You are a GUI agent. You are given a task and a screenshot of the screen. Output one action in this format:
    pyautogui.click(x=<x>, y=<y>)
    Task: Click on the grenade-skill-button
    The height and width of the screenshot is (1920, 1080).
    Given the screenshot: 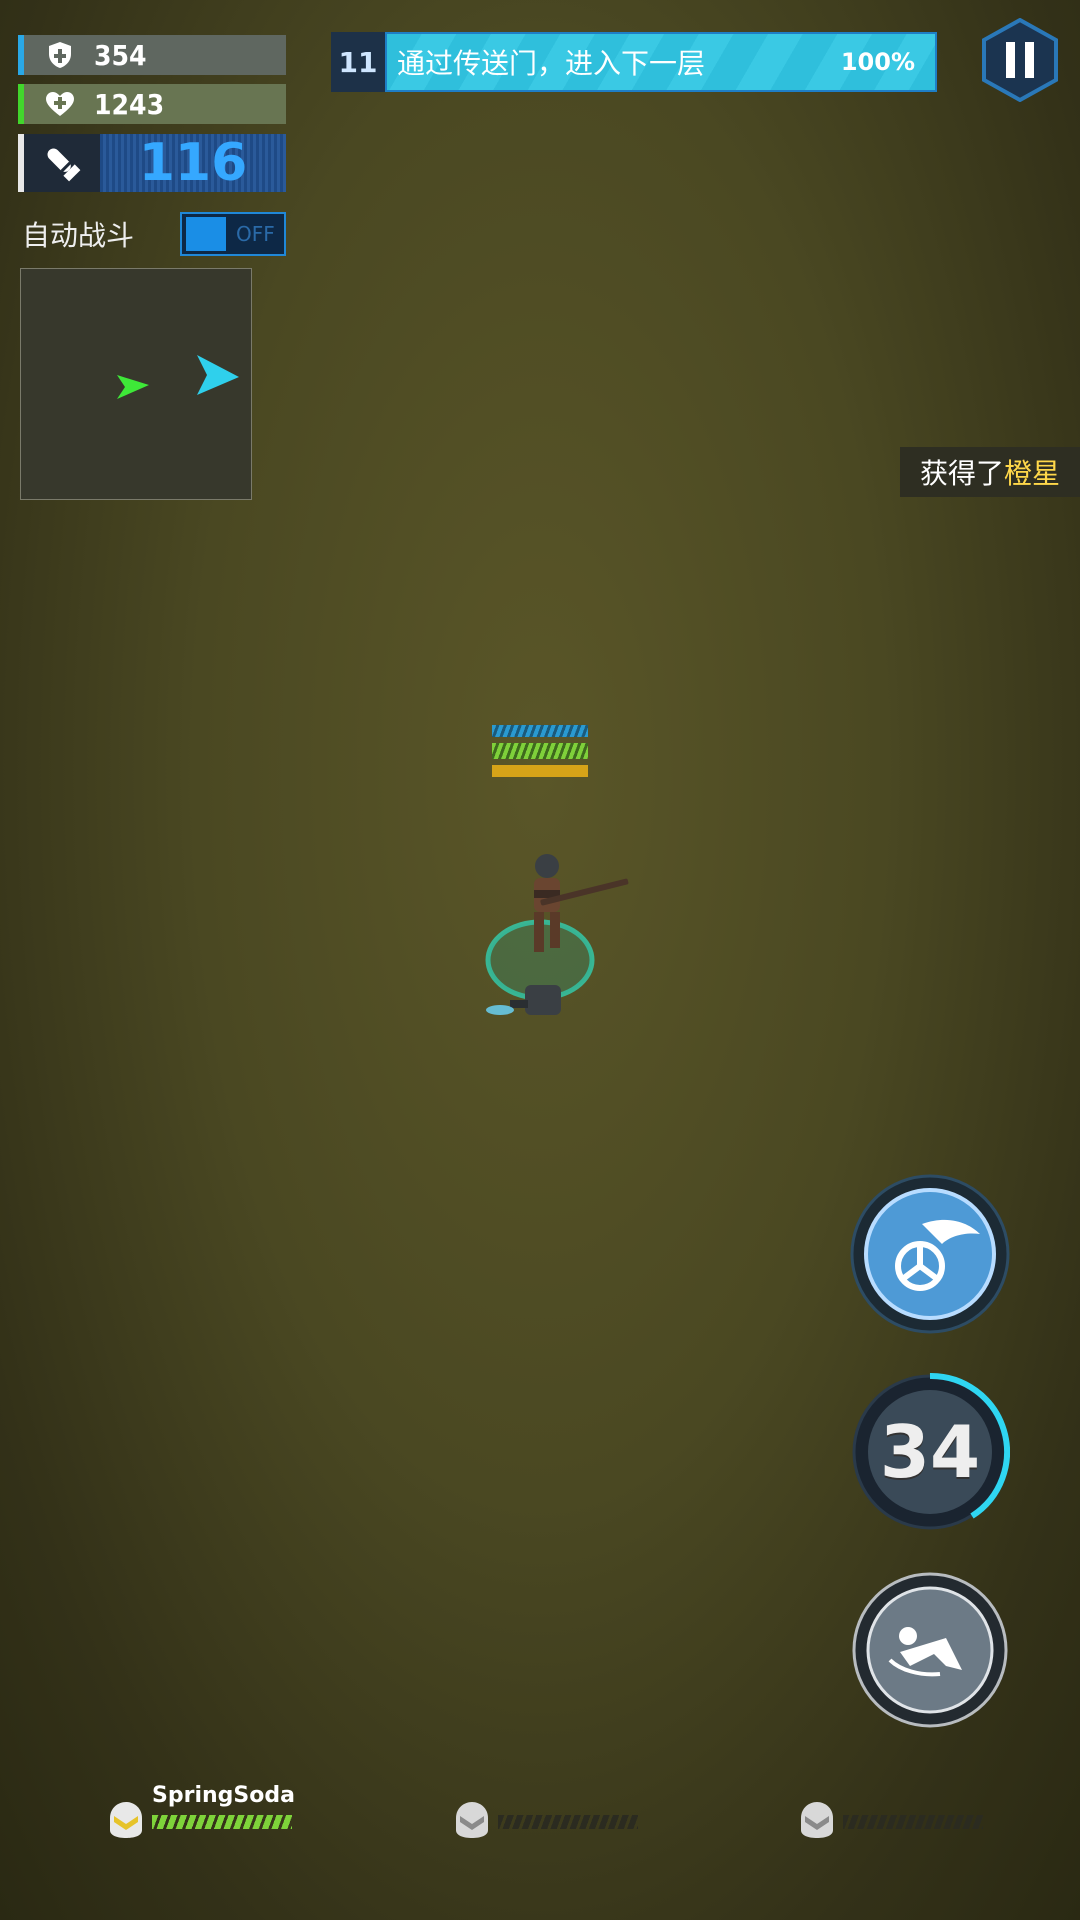 What is the action you would take?
    pyautogui.click(x=930, y=1254)
    